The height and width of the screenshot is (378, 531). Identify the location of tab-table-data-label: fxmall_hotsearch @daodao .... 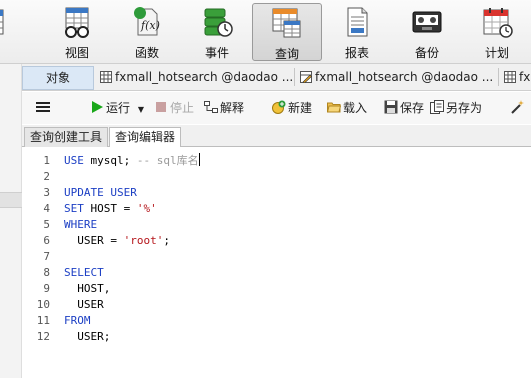
(203, 77).